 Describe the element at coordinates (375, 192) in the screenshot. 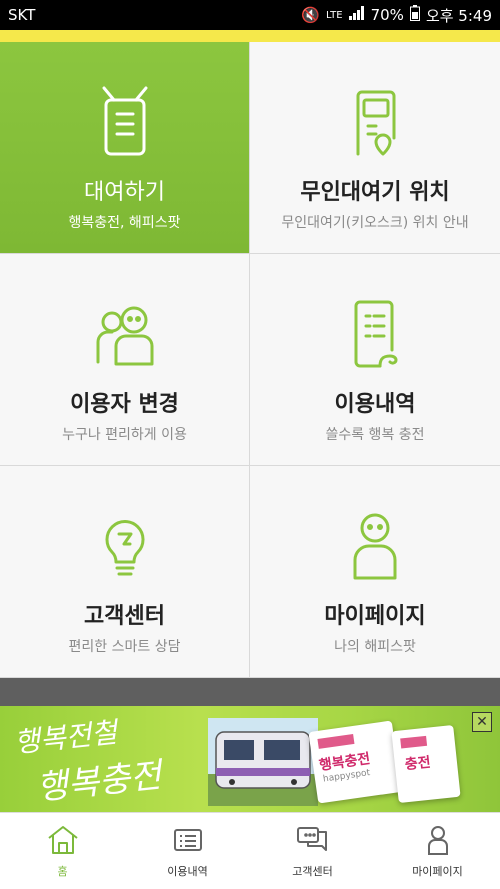

I see `tile-title: 무인대여기 위치` at that location.